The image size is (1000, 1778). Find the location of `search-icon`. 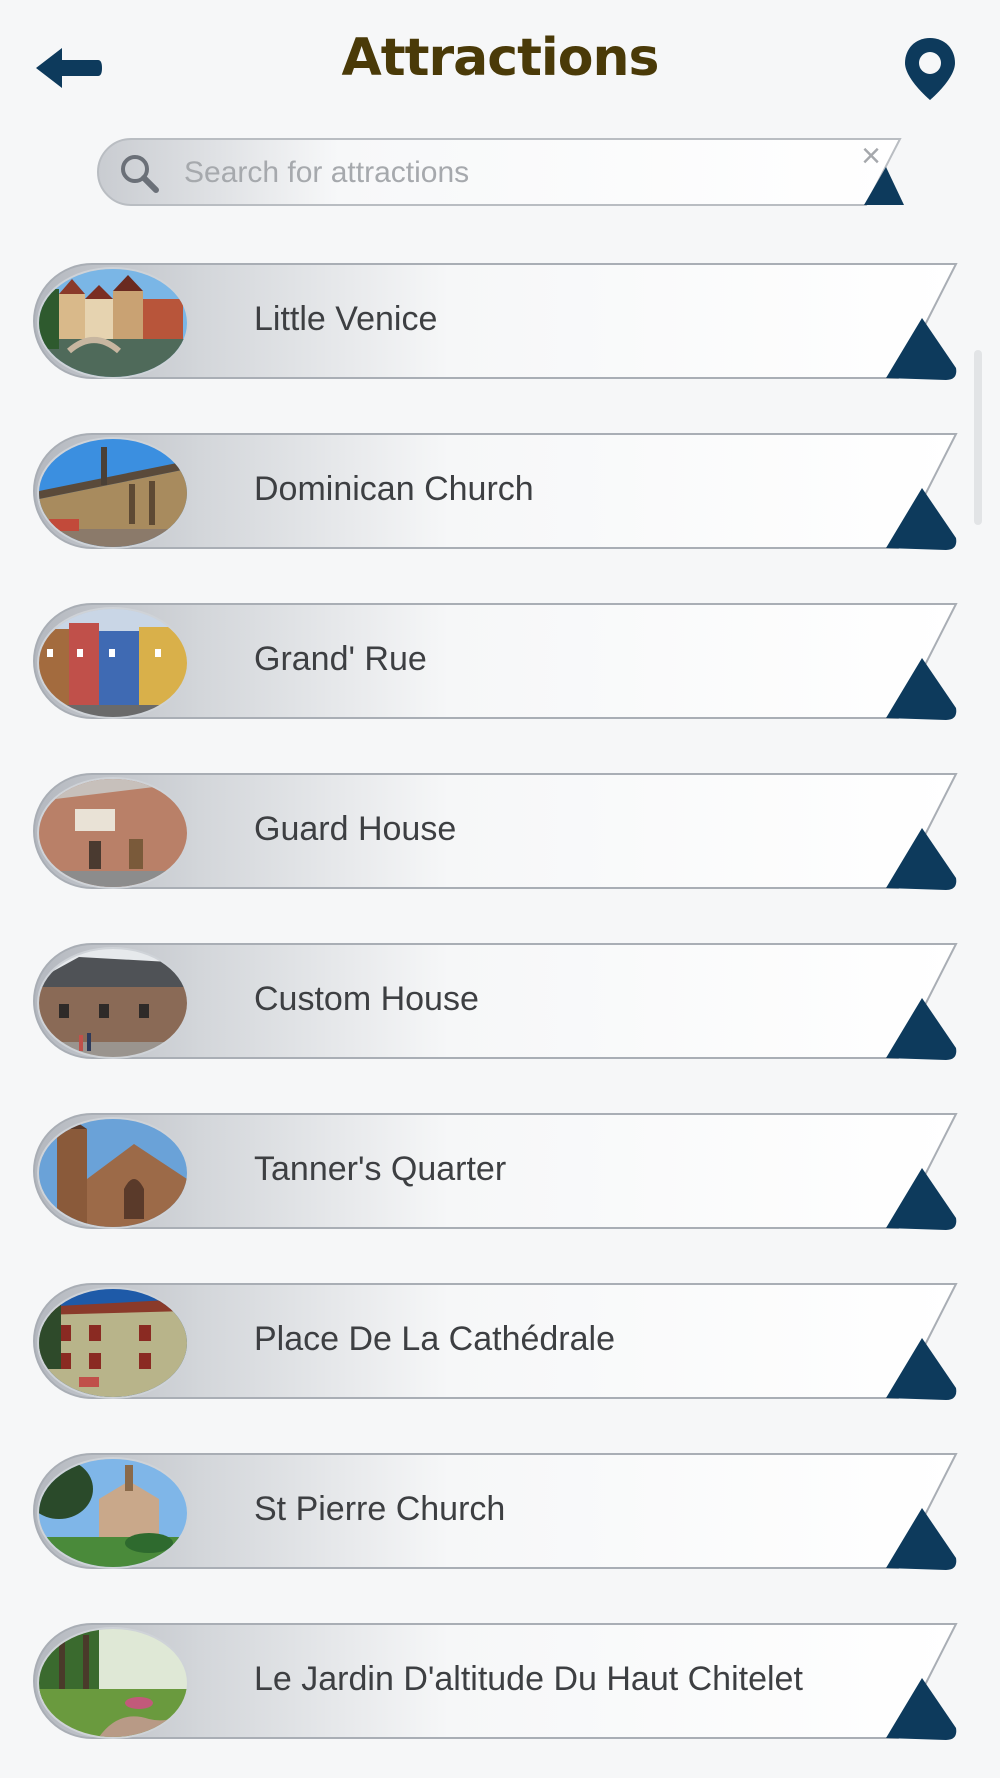

search-icon is located at coordinates (140, 174).